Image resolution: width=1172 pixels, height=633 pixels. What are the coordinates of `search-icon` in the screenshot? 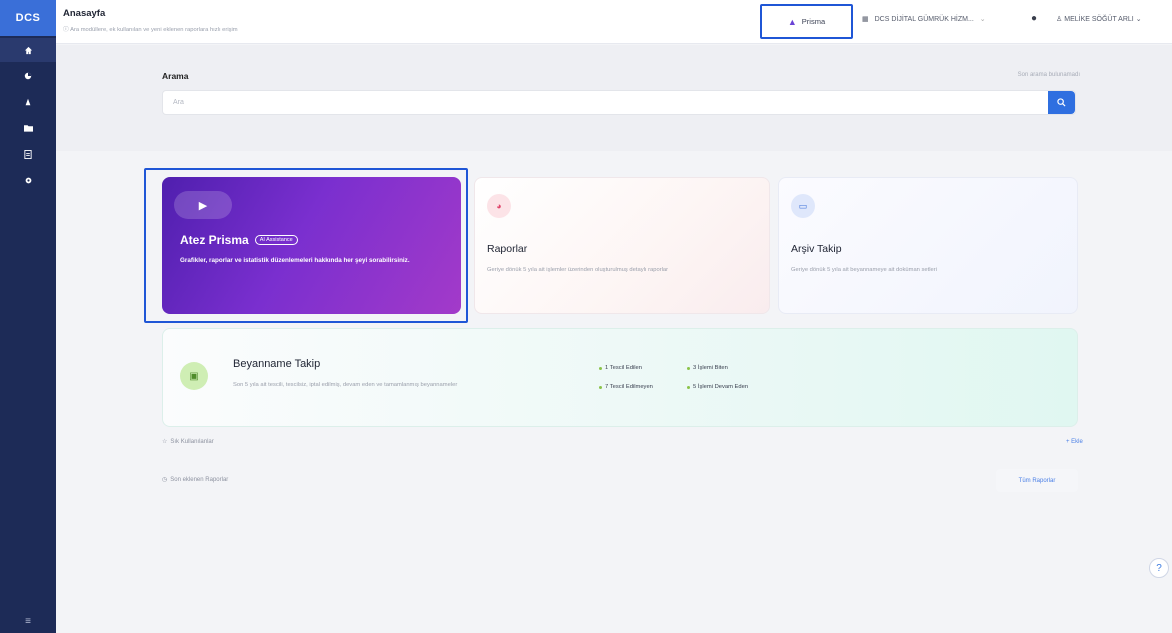 It's located at (1061, 102).